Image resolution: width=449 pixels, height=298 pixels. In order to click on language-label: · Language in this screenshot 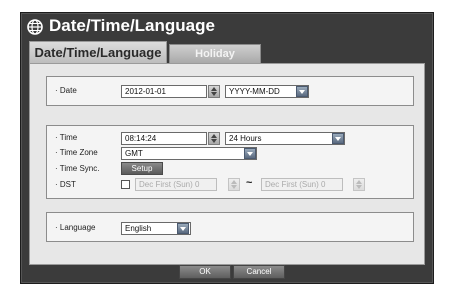, I will do `click(75, 227)`.